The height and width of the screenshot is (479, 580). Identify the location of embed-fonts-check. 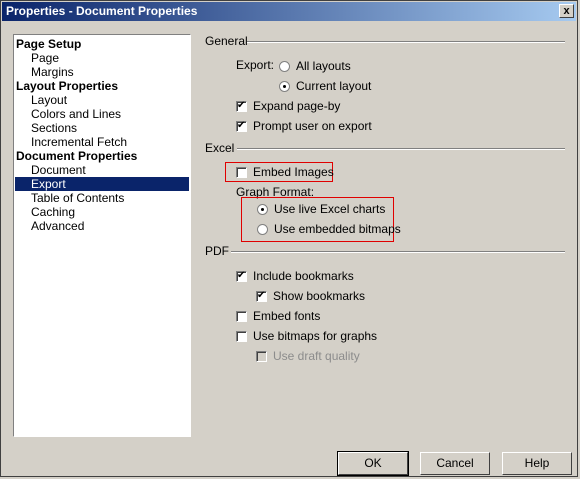
(241, 316).